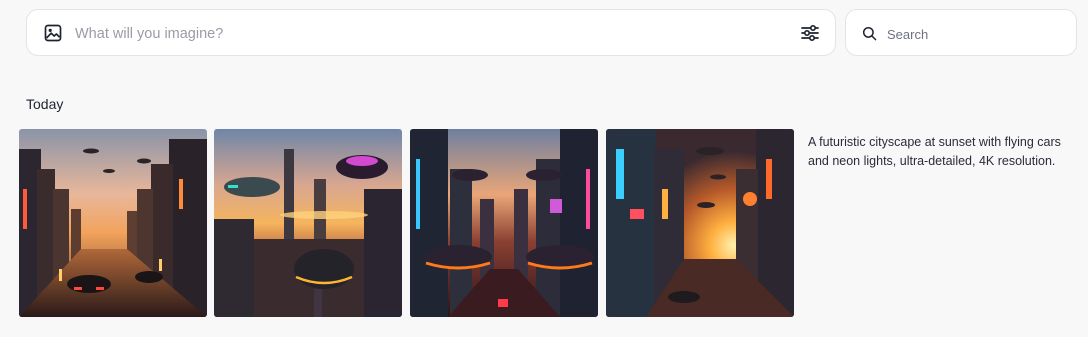 This screenshot has height=337, width=1088. I want to click on prompt-bar, so click(431, 32).